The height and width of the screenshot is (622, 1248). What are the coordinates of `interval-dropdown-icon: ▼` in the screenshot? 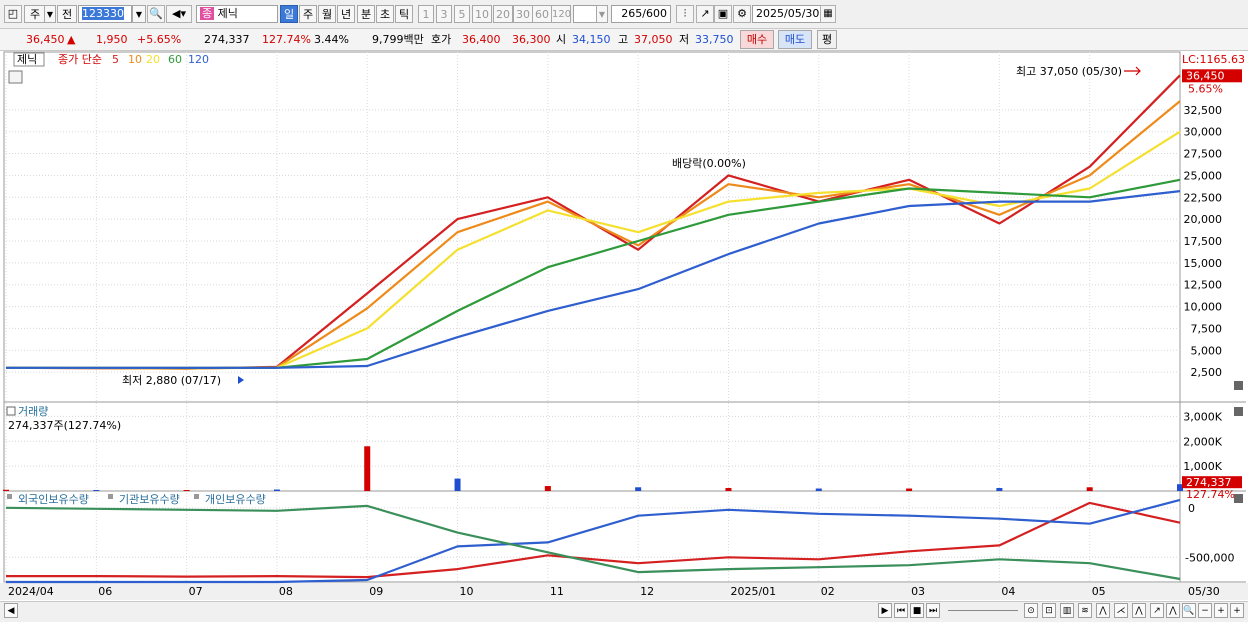 It's located at (602, 14).